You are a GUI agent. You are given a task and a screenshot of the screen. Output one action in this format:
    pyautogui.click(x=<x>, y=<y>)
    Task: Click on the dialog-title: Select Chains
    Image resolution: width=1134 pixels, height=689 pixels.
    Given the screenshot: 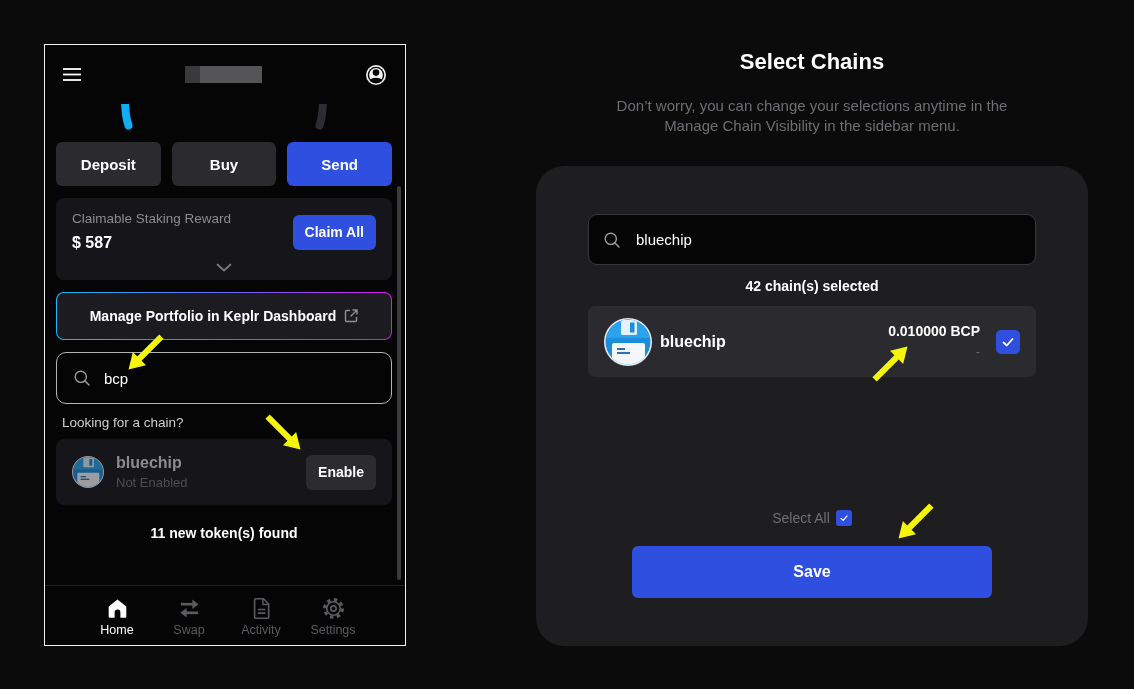 What is the action you would take?
    pyautogui.click(x=812, y=62)
    